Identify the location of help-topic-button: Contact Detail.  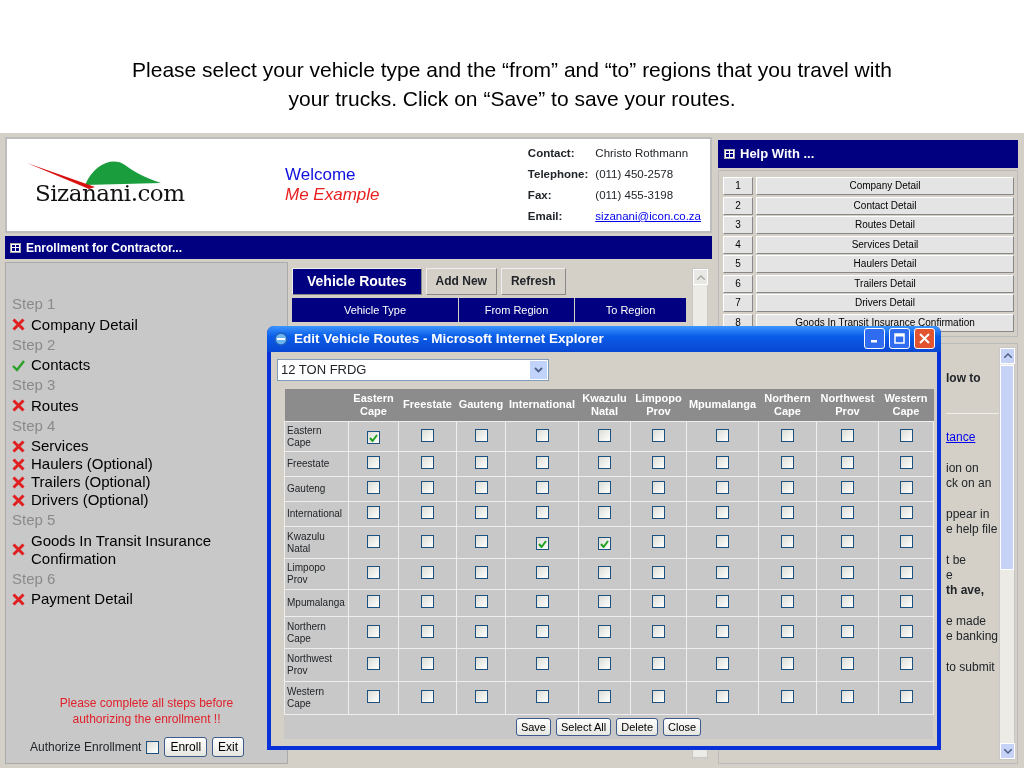
(885, 205).